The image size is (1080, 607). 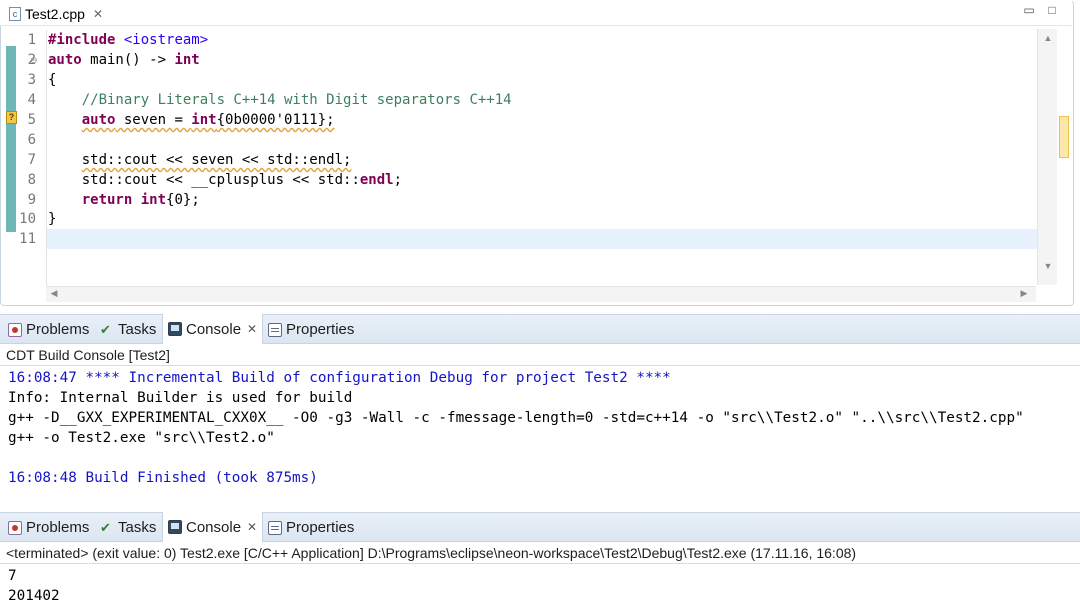 I want to click on line-number: 10, so click(x=27, y=219).